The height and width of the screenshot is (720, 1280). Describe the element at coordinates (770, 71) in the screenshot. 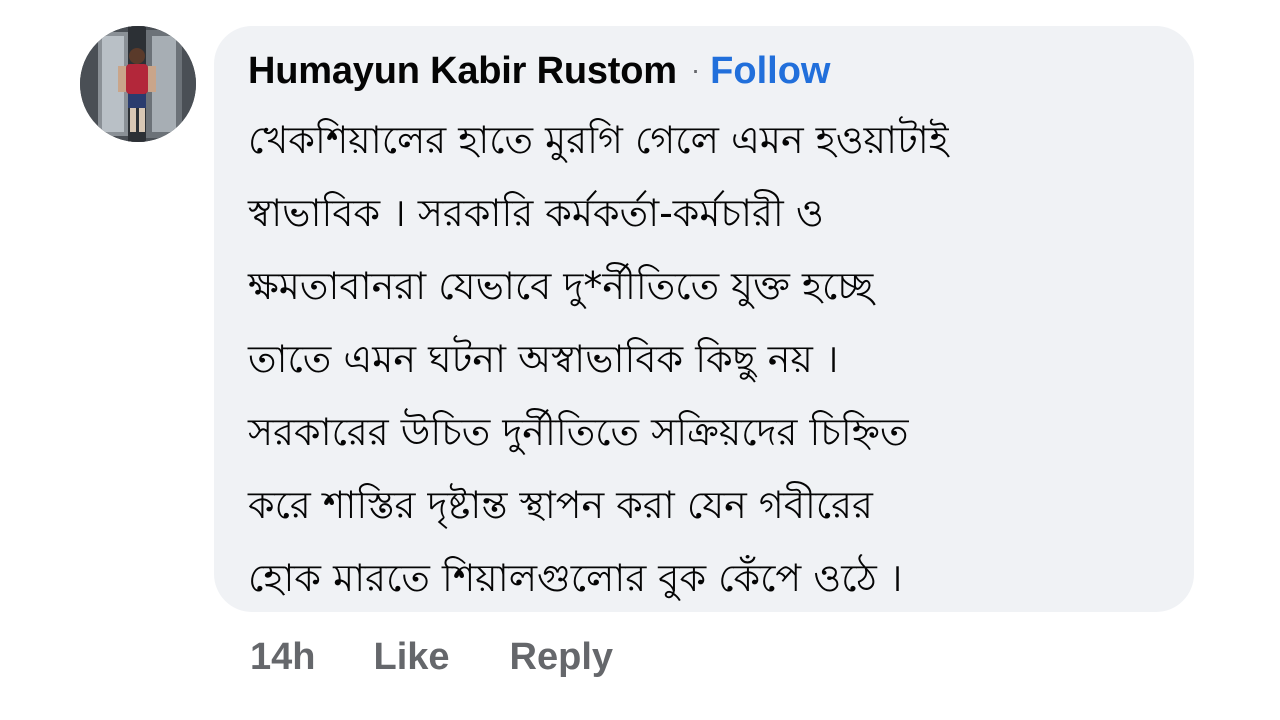

I see `follow-button: Follow` at that location.